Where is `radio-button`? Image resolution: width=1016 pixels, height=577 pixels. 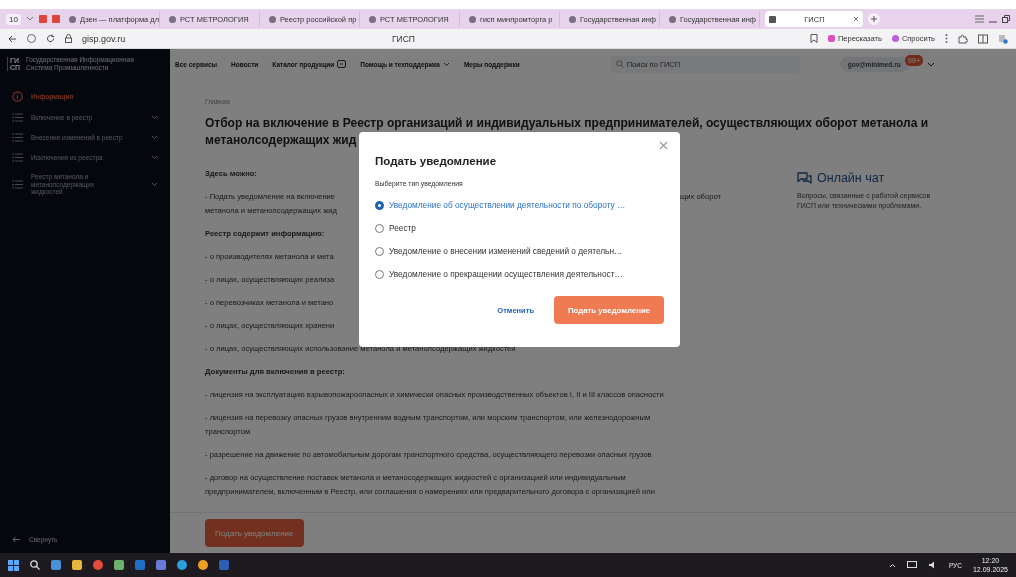
radio-button is located at coordinates (379, 205).